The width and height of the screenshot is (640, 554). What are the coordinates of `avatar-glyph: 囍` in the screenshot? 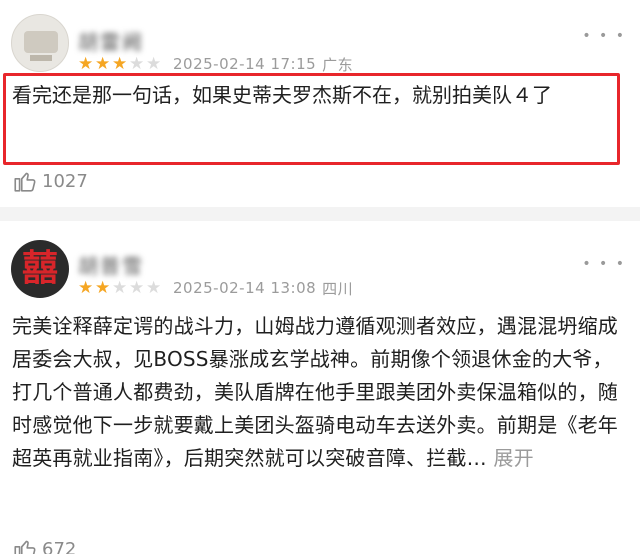 It's located at (39, 268).